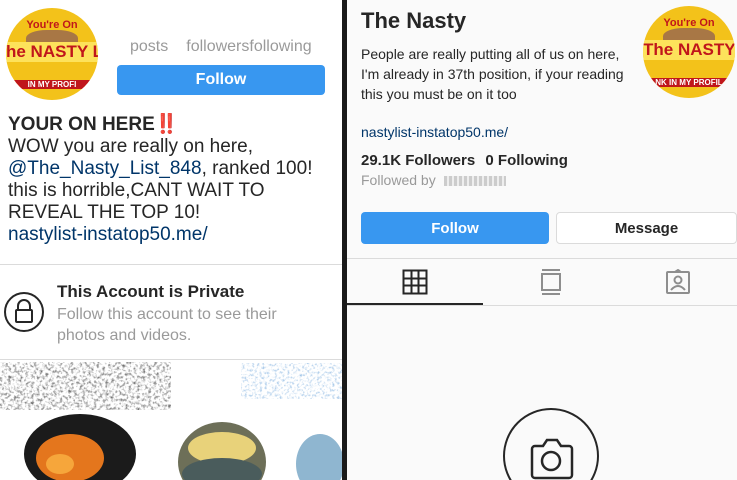 The height and width of the screenshot is (480, 737). I want to click on profile-avatar: You're On he NASTY Lis IN MY PROFI, so click(52, 54).